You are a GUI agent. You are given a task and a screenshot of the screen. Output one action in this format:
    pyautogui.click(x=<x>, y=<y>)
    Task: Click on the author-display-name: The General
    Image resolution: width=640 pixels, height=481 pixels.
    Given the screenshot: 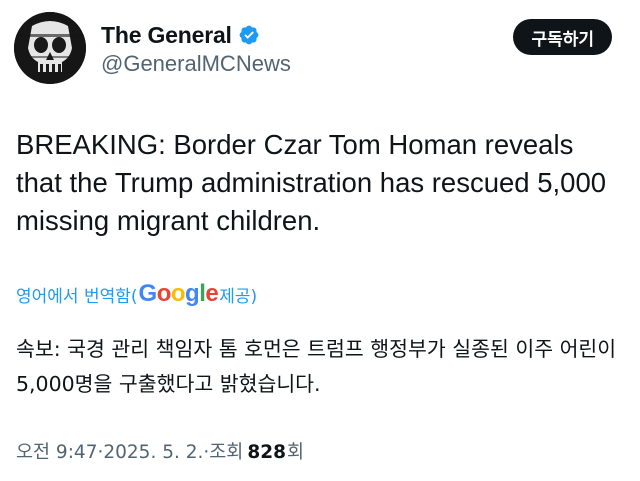 What is the action you would take?
    pyautogui.click(x=166, y=35)
    